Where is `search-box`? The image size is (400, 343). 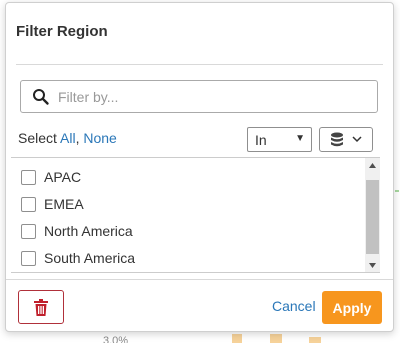 search-box is located at coordinates (199, 96).